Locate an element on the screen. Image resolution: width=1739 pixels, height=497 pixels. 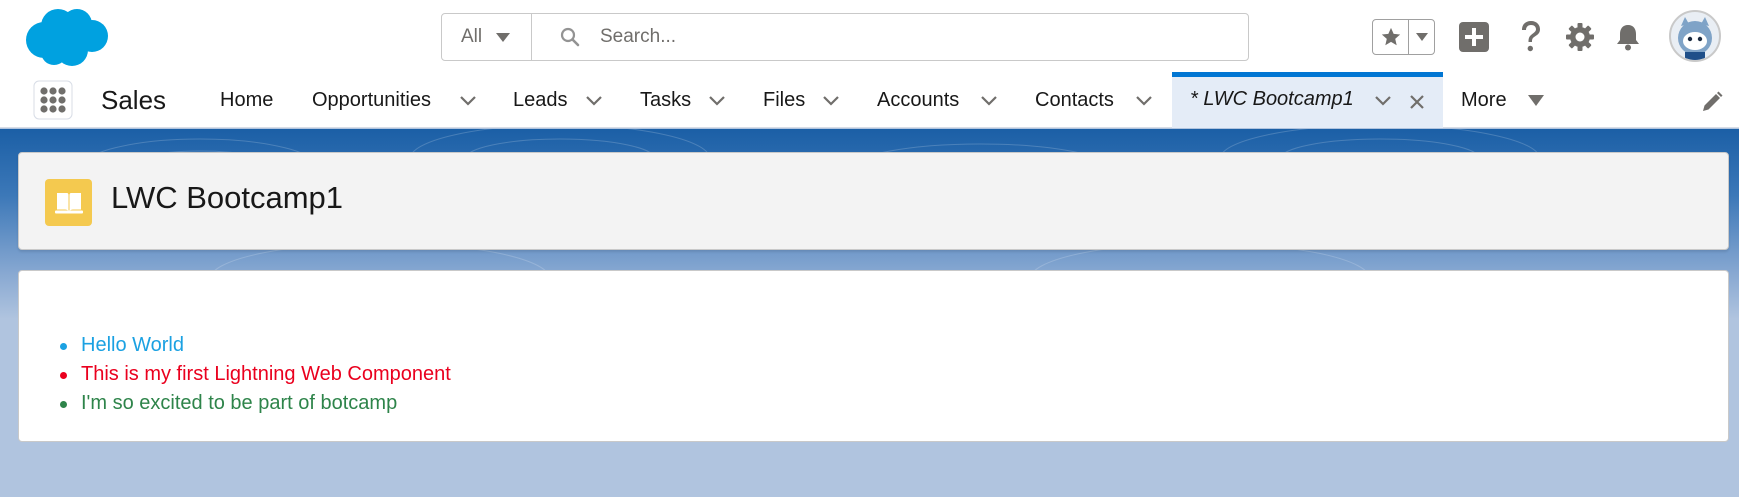
help-button is located at coordinates (1531, 37).